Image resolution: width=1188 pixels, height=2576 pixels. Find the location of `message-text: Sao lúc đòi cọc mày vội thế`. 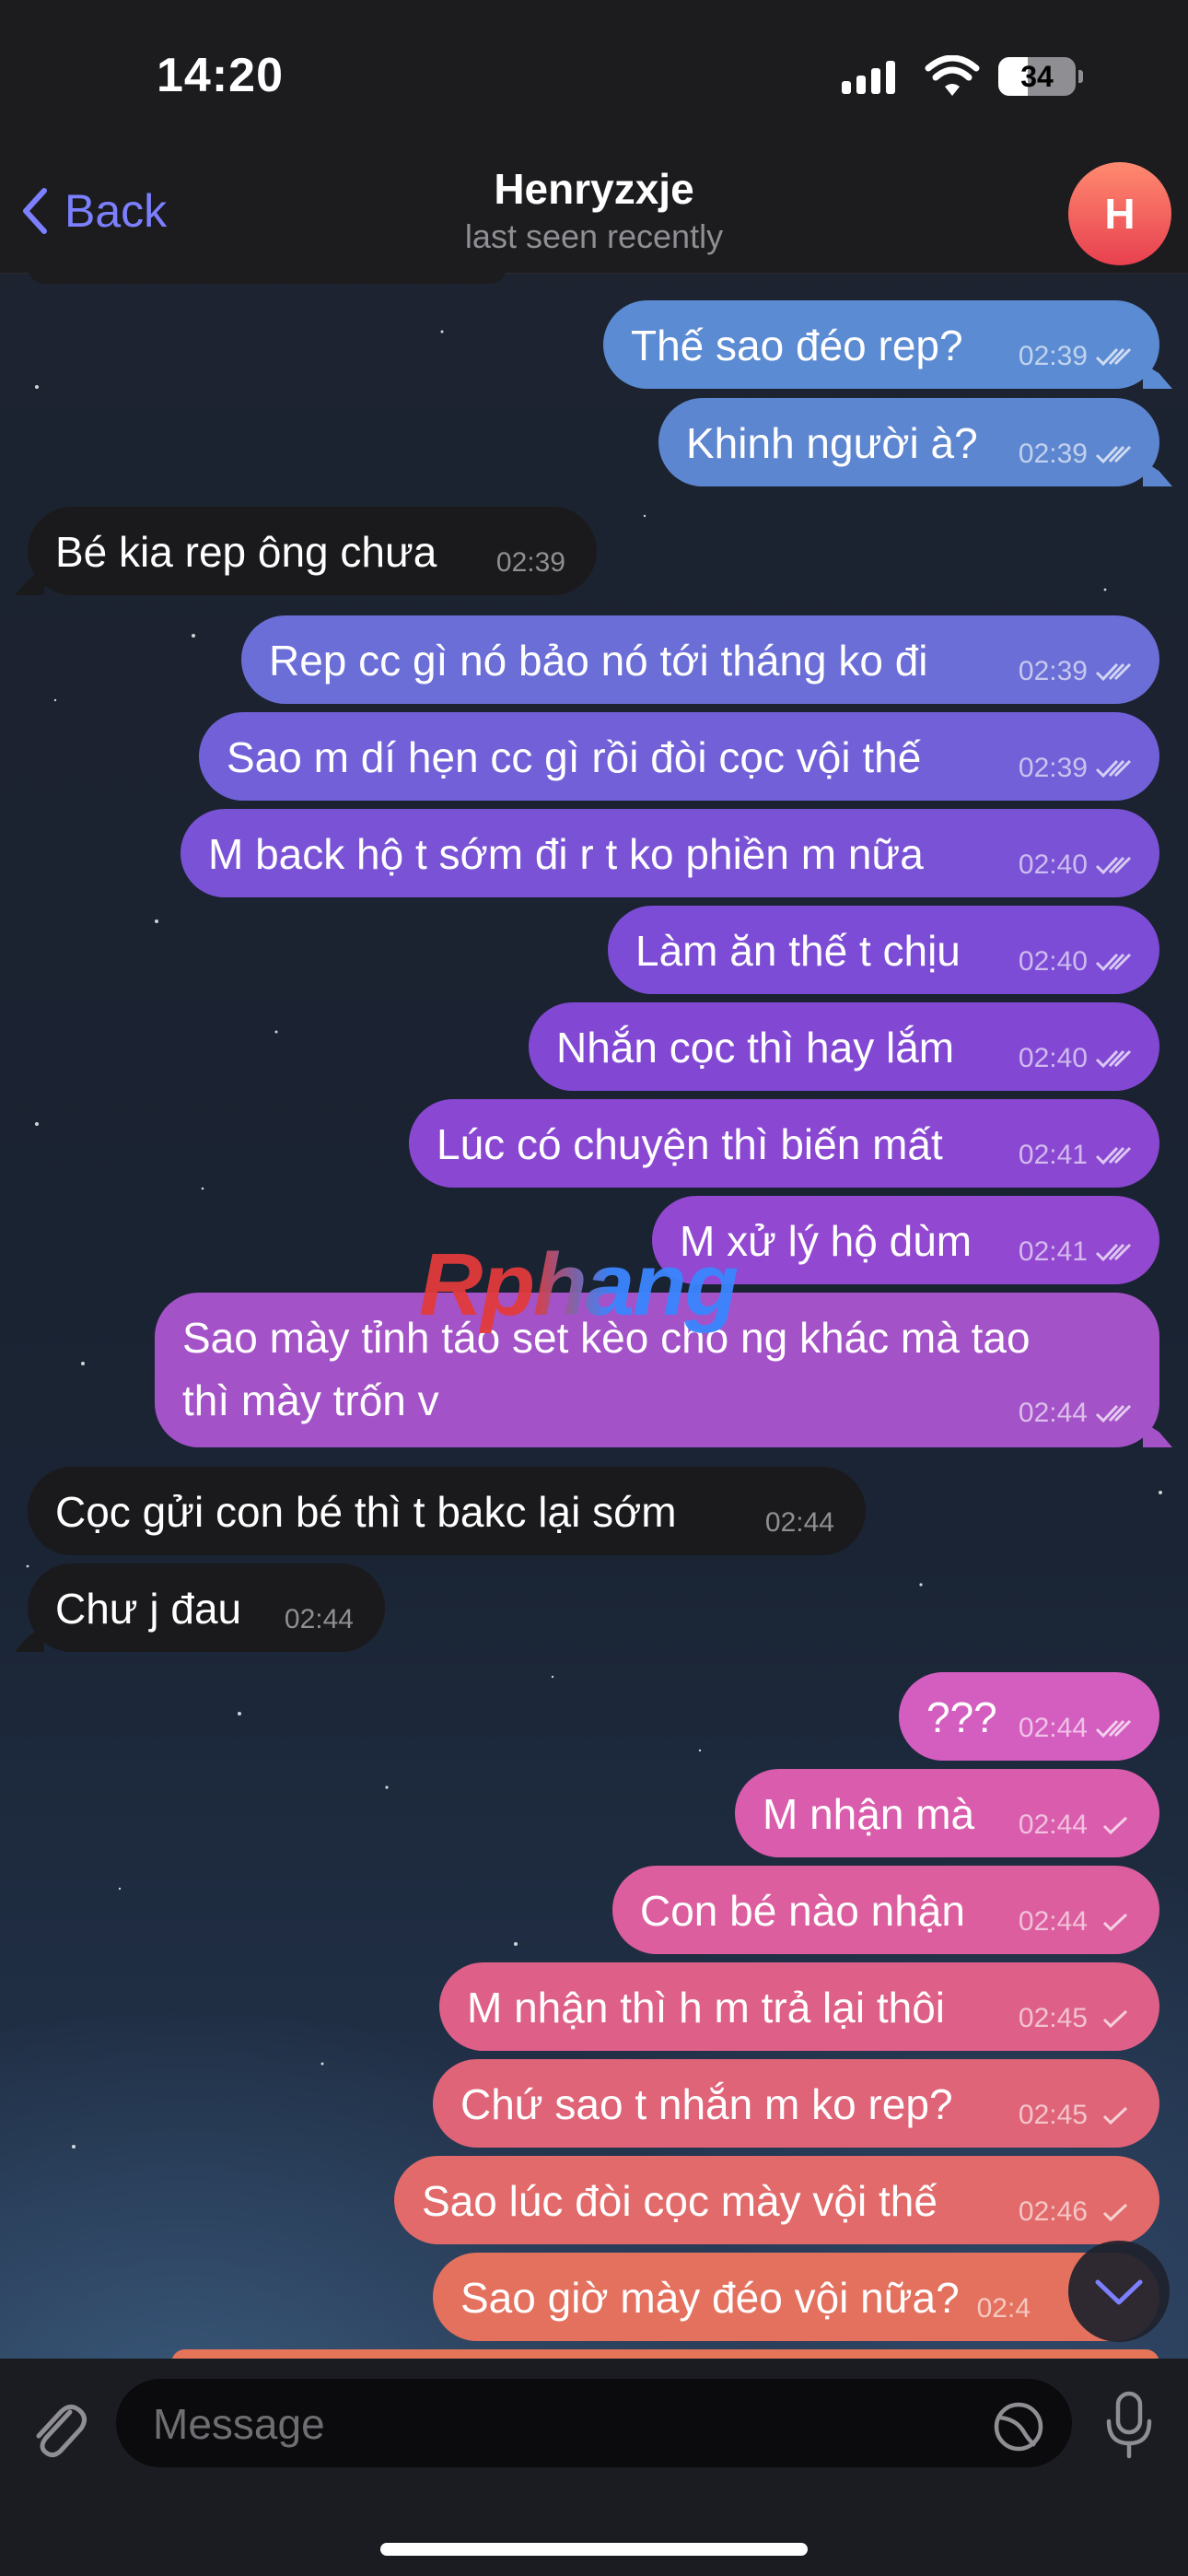

message-text: Sao lúc đòi cọc mày vội thế is located at coordinates (680, 2201).